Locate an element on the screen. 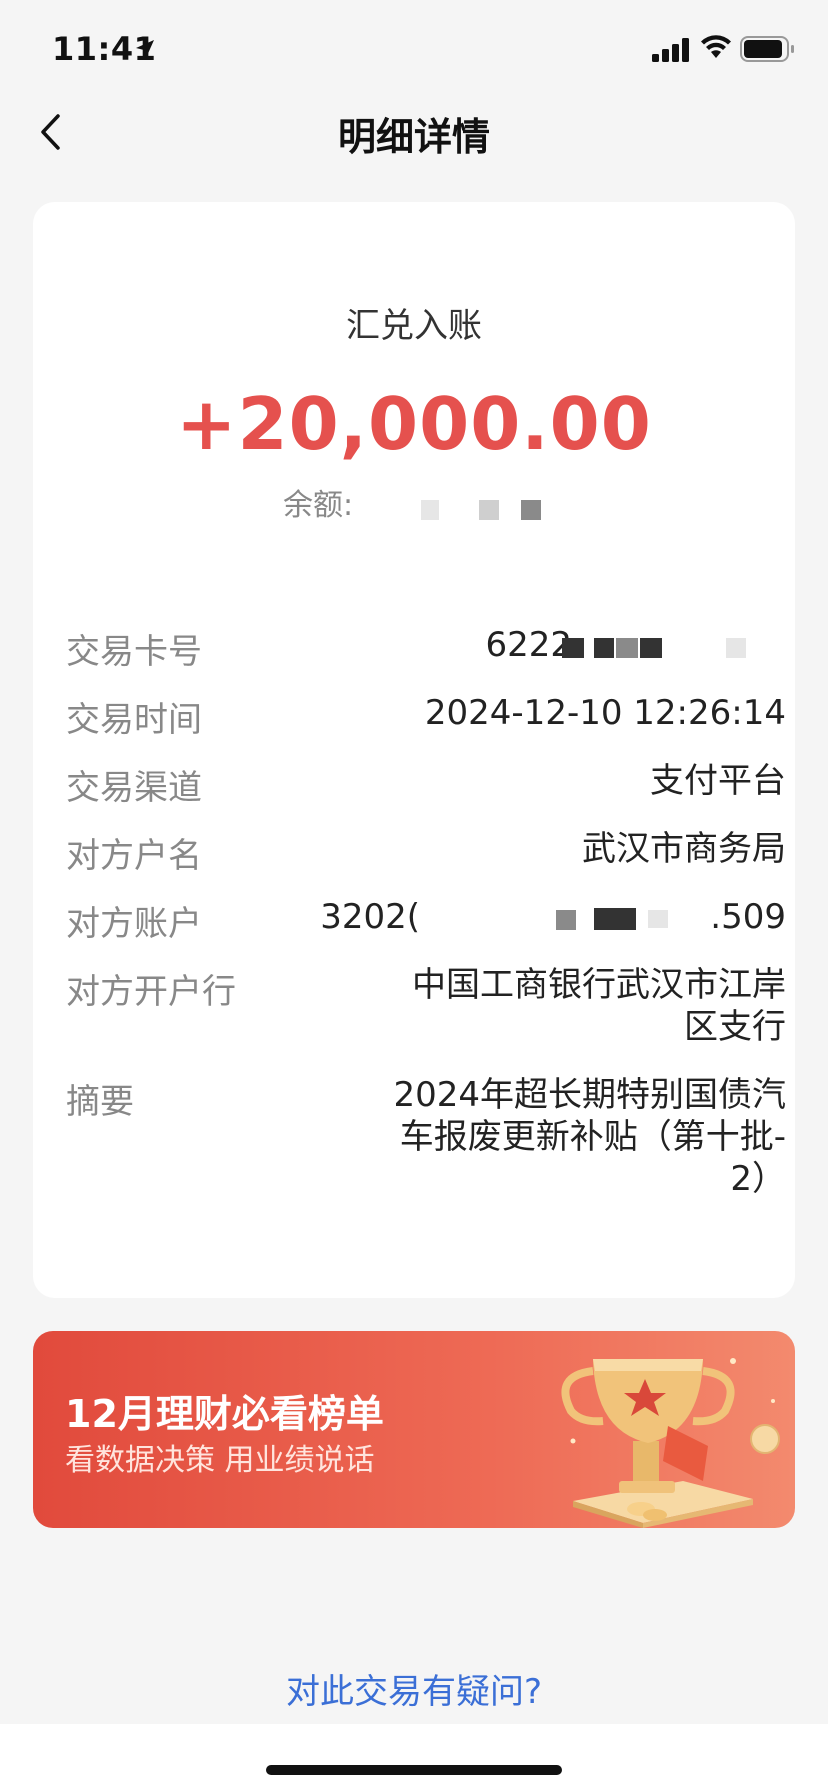  detail-label: 交易卡号 is located at coordinates (134, 652).